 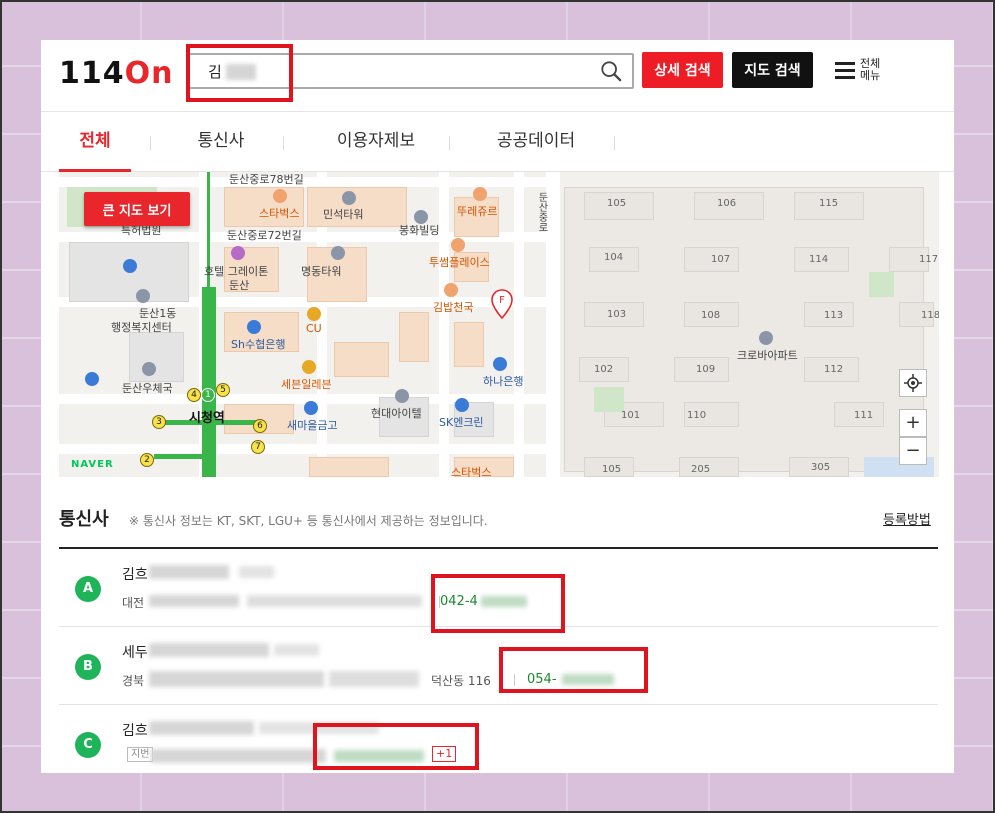 What do you see at coordinates (611, 71) in the screenshot?
I see `search-icon` at bounding box center [611, 71].